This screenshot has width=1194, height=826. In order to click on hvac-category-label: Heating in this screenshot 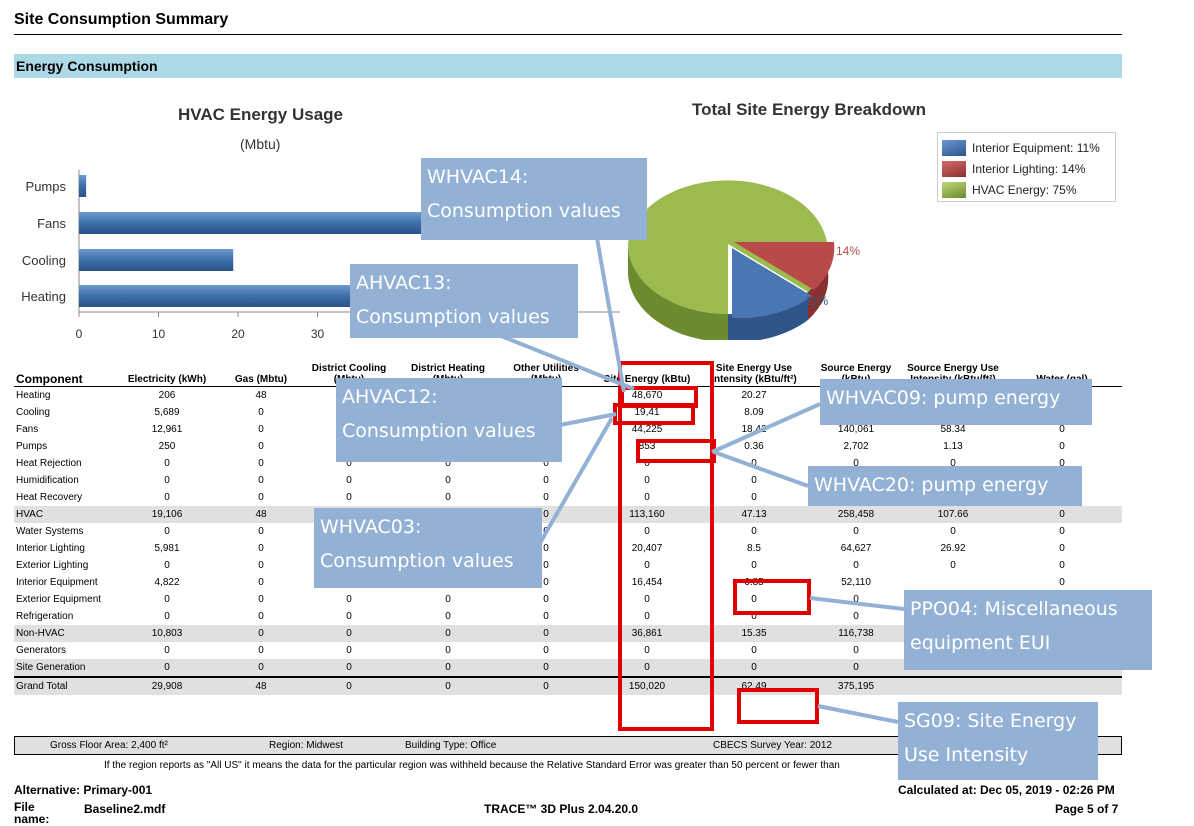, I will do `click(43, 296)`.